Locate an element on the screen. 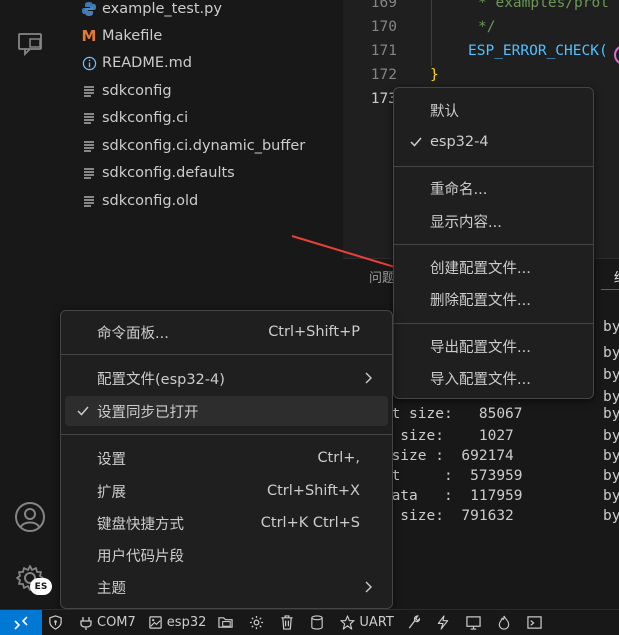 This screenshot has width=619, height=635. shield-button is located at coordinates (57, 622).